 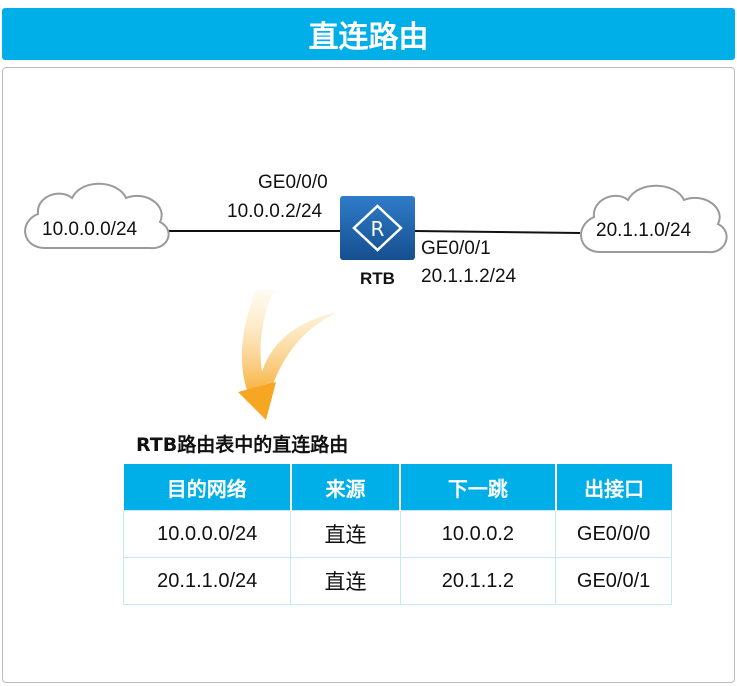 What do you see at coordinates (456, 248) in the screenshot?
I see `right-interface-name: GE0/0/1` at bounding box center [456, 248].